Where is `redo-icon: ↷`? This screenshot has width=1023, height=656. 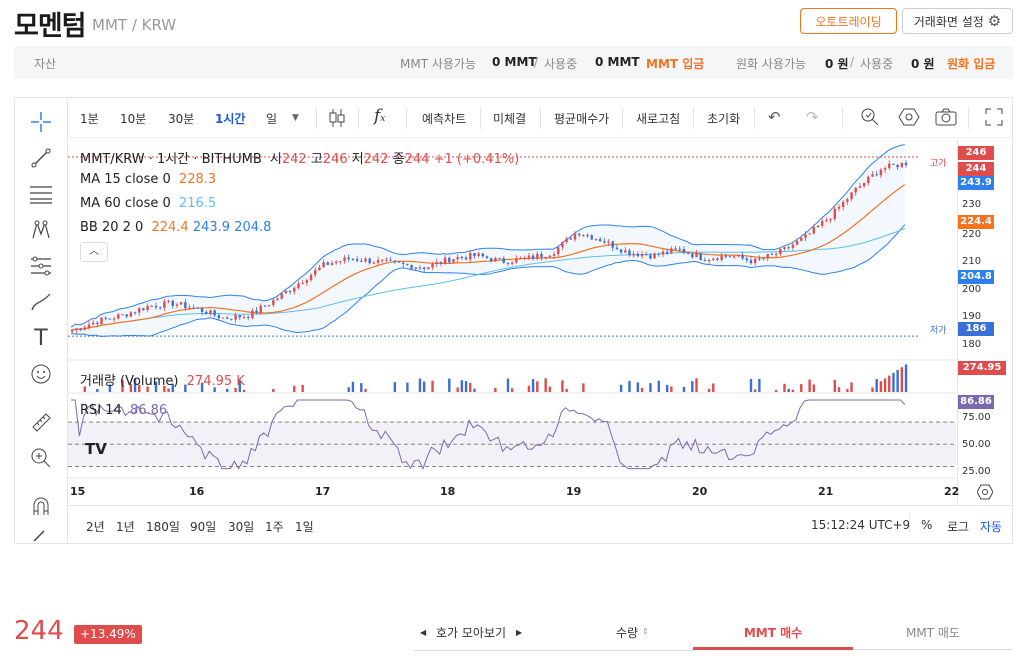 redo-icon: ↷ is located at coordinates (812, 117).